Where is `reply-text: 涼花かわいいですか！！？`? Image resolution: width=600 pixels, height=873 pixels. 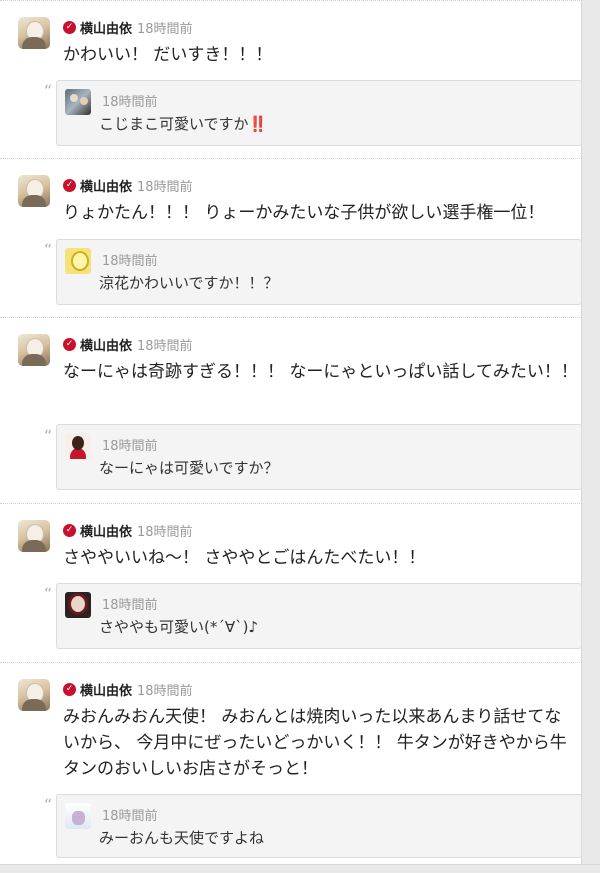 reply-text: 涼花かわいいですか！！？ is located at coordinates (189, 283).